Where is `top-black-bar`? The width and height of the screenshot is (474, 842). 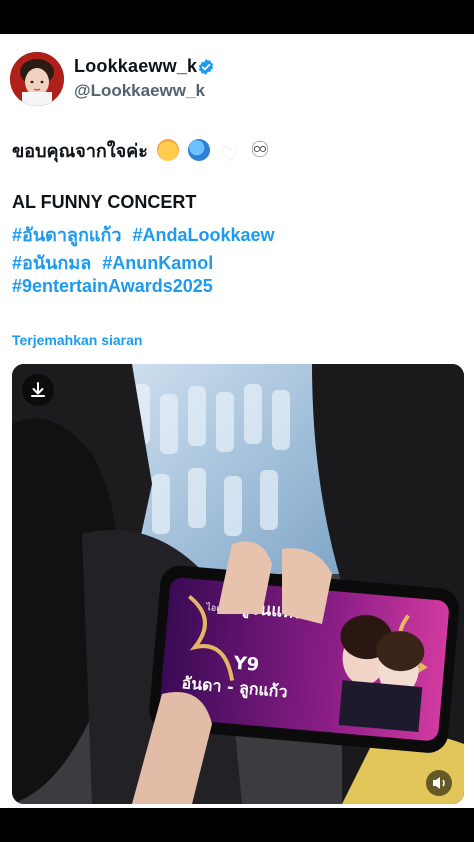
top-black-bar is located at coordinates (237, 17).